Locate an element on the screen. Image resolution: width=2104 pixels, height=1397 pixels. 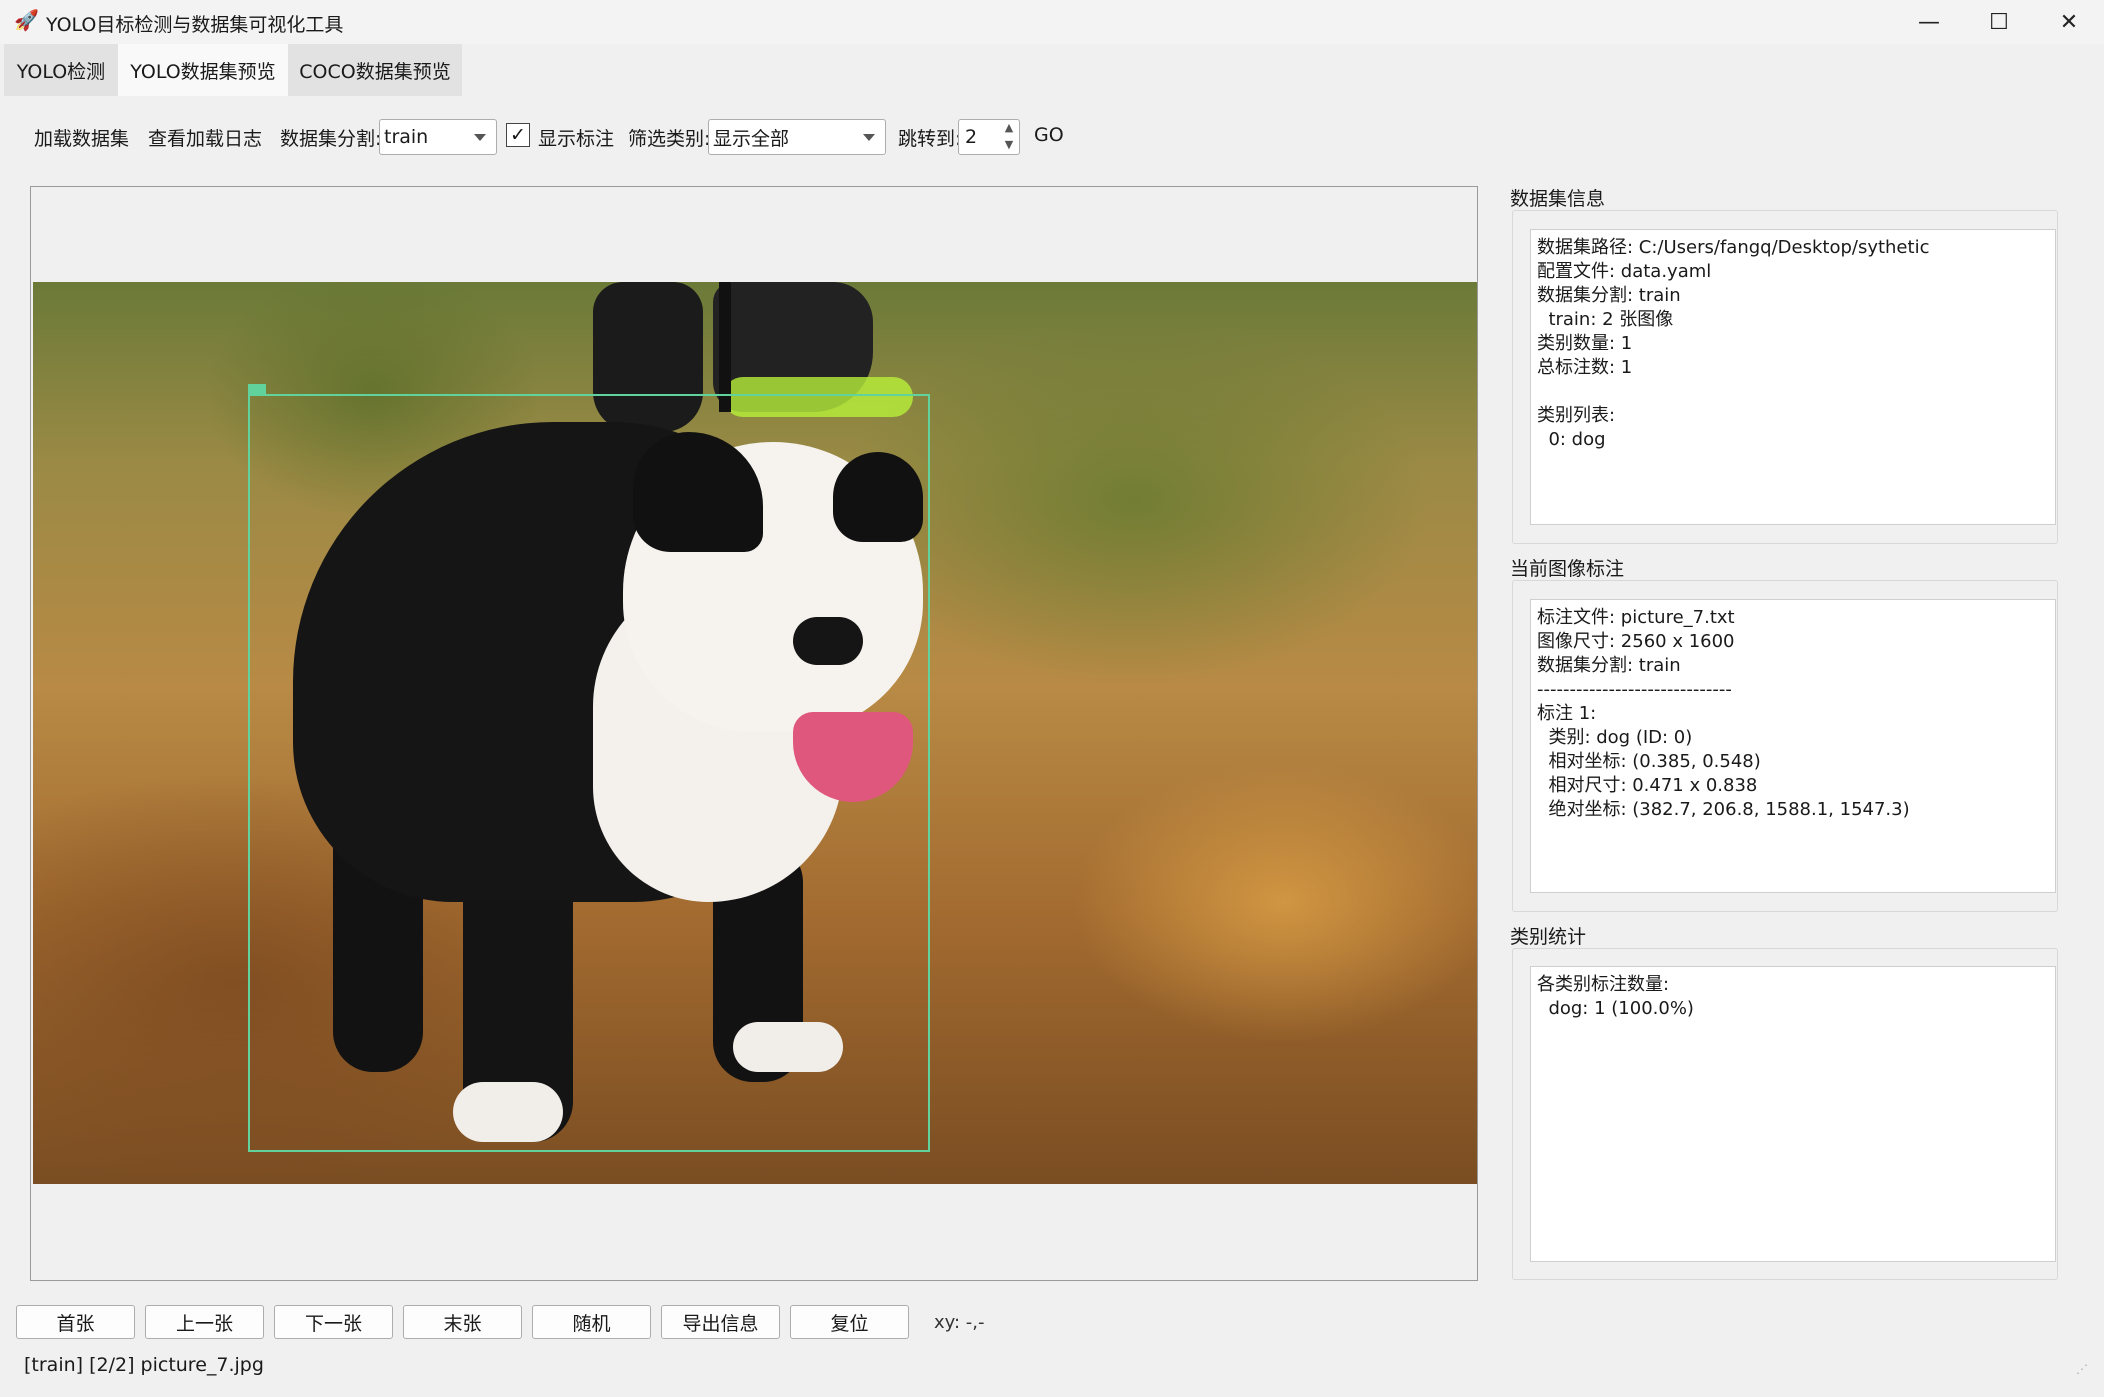
random-image-button: 随机 is located at coordinates (591, 1322).